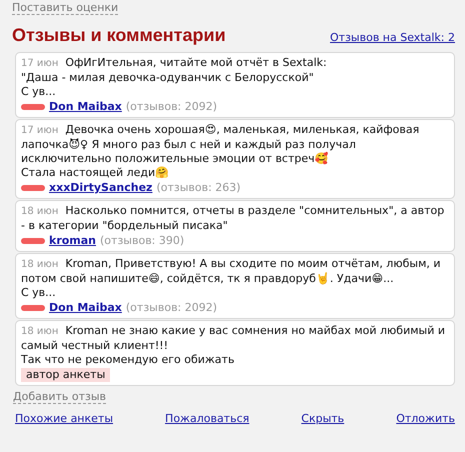 This screenshot has height=452, width=465. I want to click on footer-link: Отложить, so click(425, 418).